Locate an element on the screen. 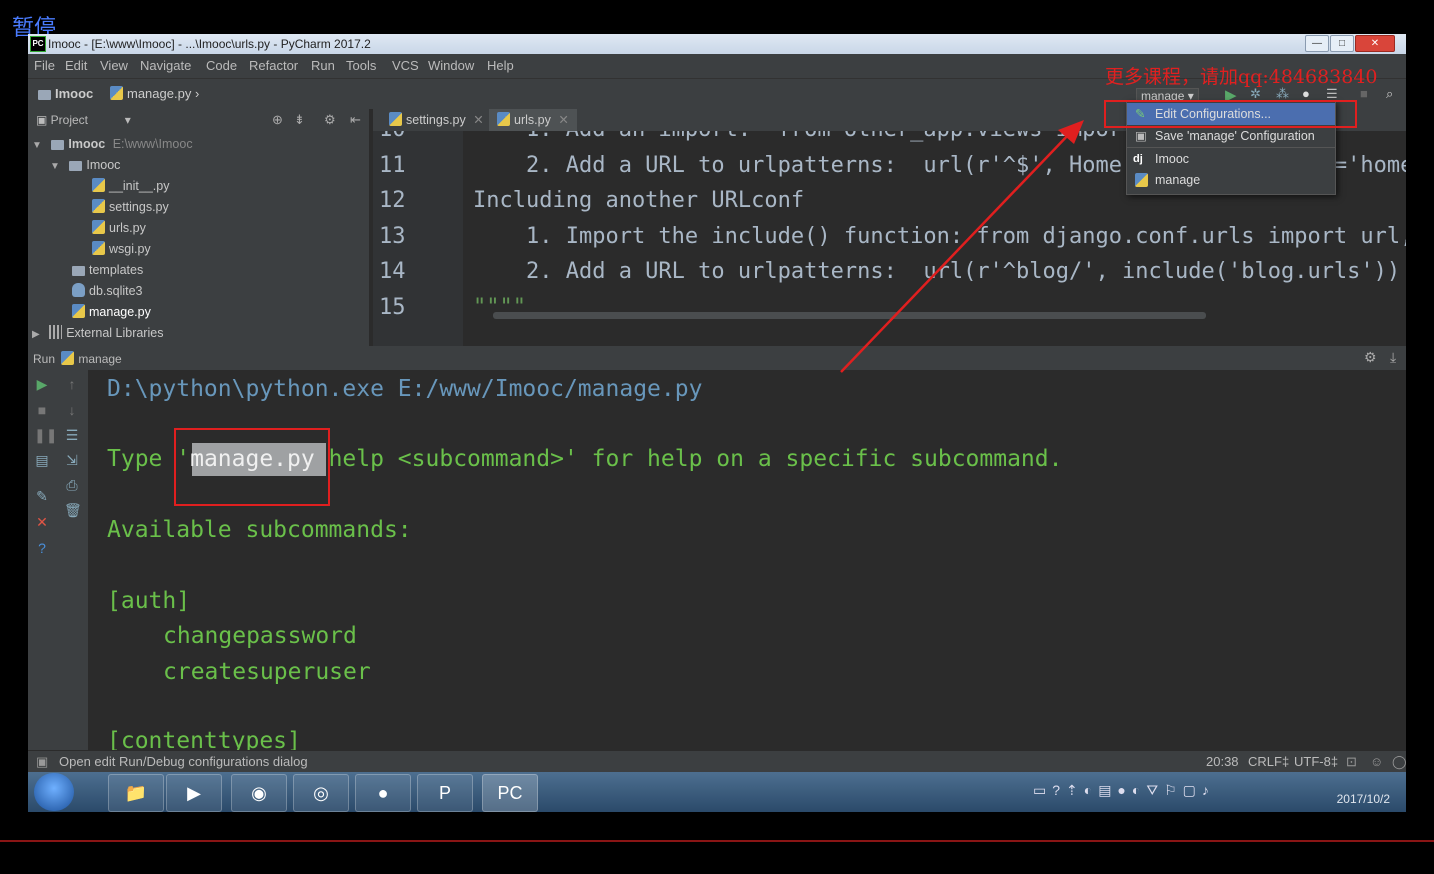  progress-line is located at coordinates (717, 841).